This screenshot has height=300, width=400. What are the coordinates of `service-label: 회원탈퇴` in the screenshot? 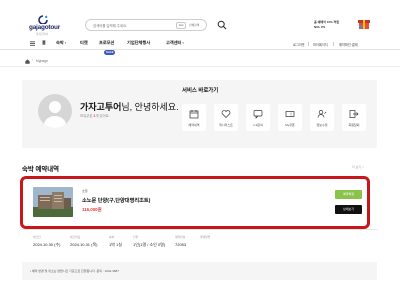 It's located at (354, 125).